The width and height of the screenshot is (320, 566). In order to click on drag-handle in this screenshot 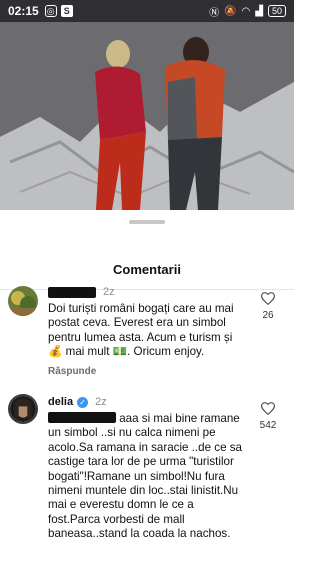, I will do `click(147, 222)`.